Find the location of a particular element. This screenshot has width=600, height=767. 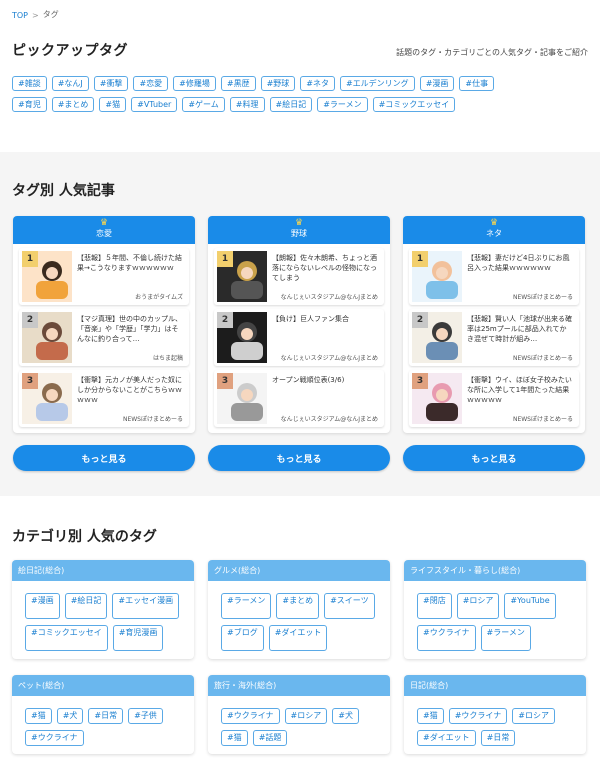

category-tag: #ブログ is located at coordinates (242, 638).